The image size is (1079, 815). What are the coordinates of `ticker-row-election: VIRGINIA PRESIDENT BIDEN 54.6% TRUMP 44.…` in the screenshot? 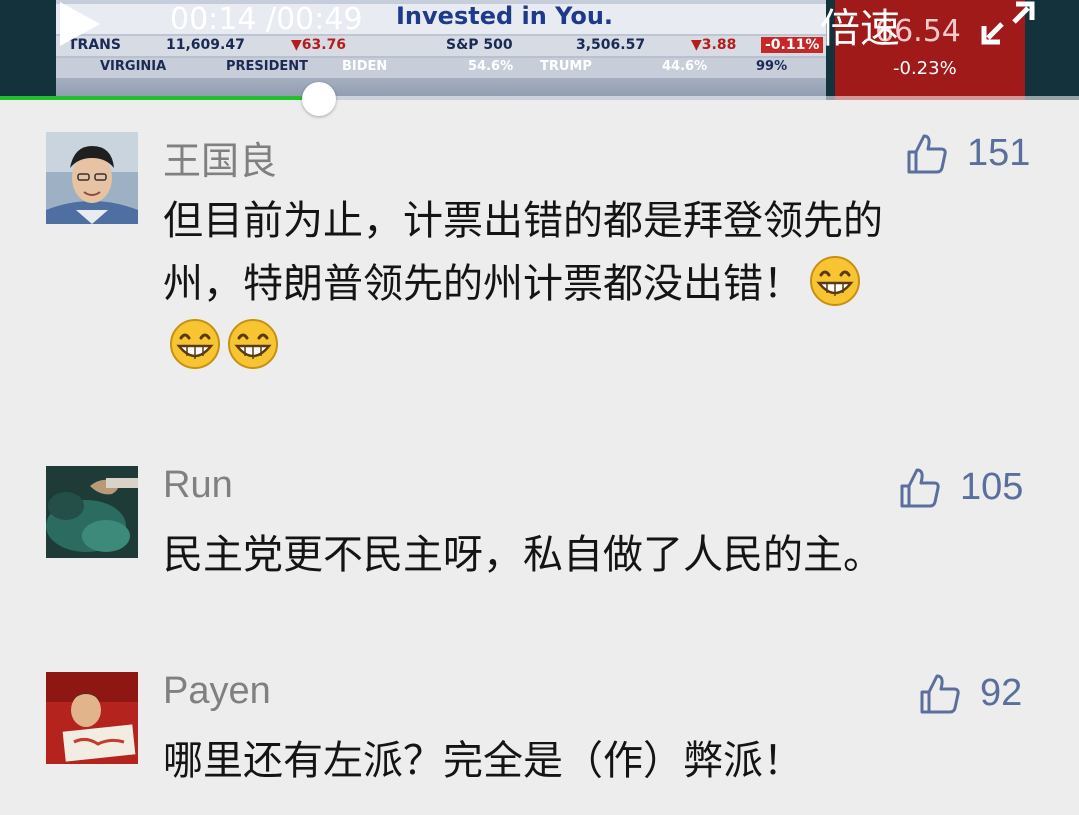 It's located at (441, 68).